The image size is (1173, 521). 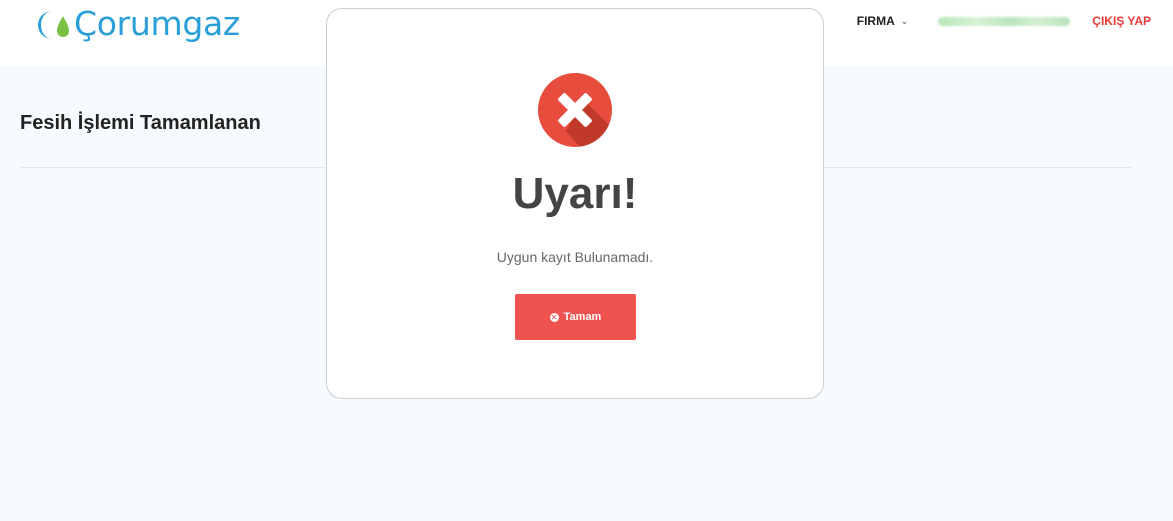 I want to click on user-name, so click(x=1004, y=21).